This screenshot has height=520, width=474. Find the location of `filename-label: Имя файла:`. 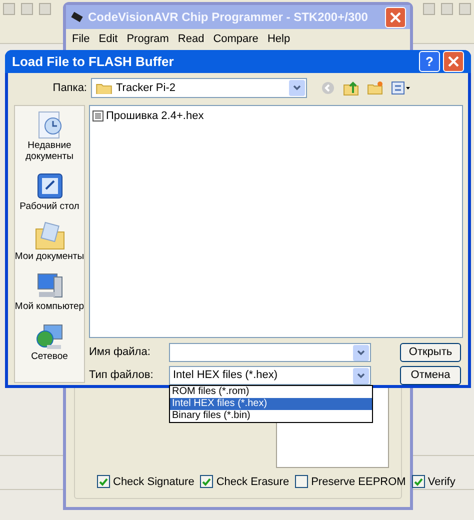

filename-label: Имя файла: is located at coordinates (120, 352).